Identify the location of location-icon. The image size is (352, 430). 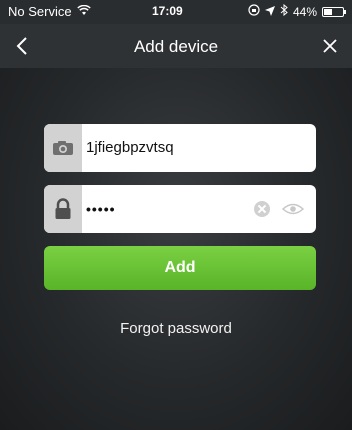
(269, 12).